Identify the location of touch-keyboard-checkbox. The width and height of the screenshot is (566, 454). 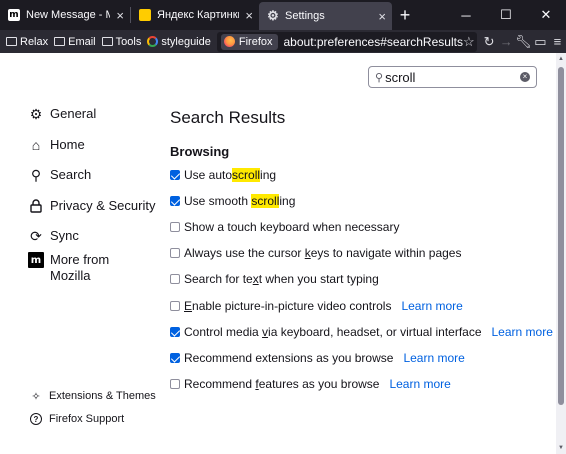
(175, 227).